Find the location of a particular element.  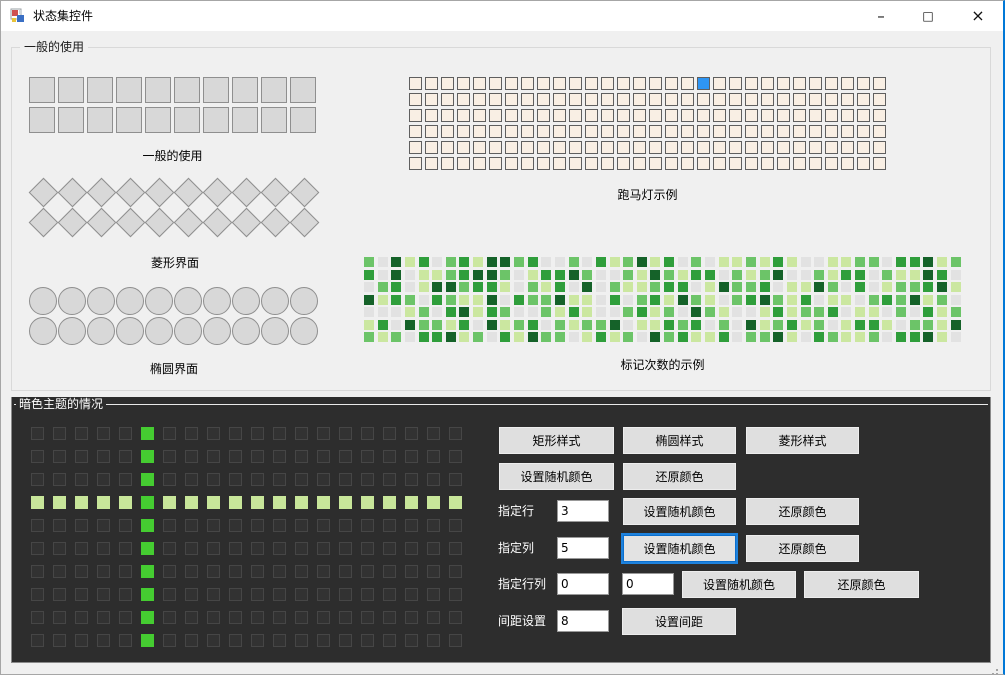

spacing-input is located at coordinates (583, 621).